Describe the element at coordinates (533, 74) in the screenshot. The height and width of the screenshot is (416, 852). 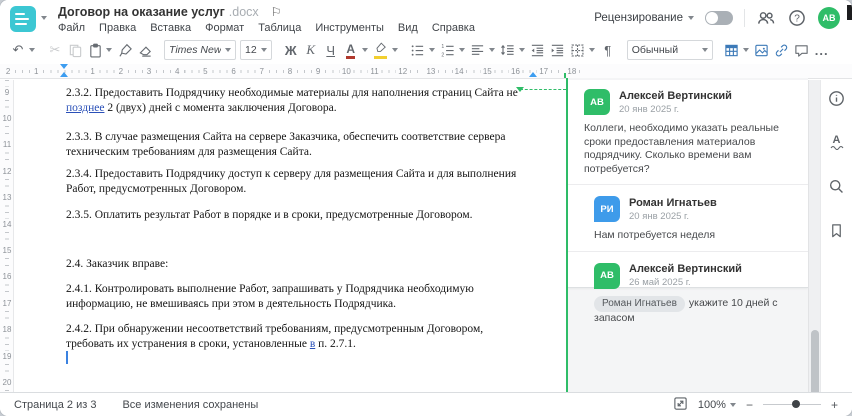
I see `right-indent-marker` at that location.